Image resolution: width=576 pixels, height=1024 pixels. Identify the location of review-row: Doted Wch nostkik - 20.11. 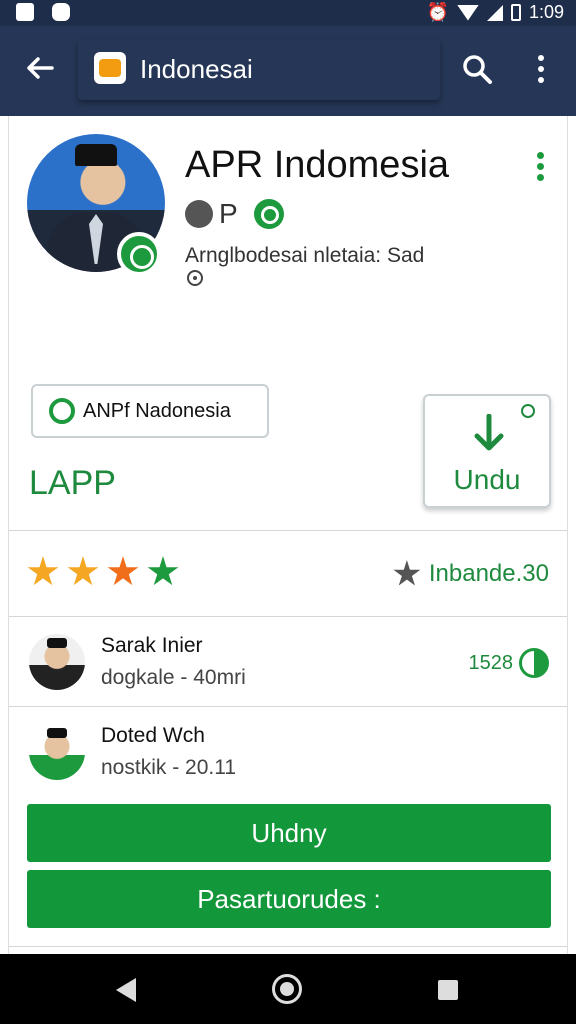
(288, 751).